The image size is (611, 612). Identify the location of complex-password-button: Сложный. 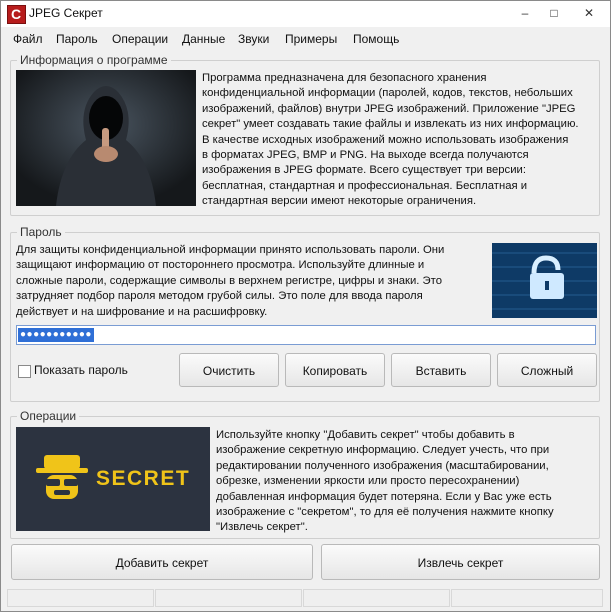
(547, 370).